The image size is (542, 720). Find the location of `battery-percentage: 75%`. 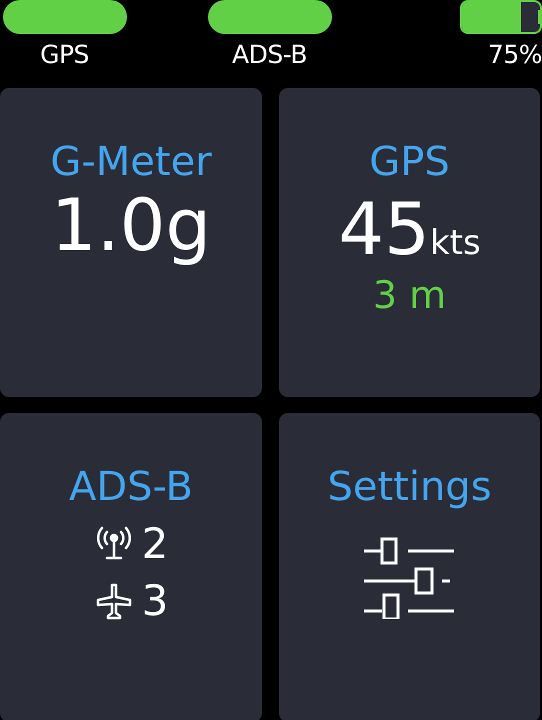

battery-percentage: 75% is located at coordinates (515, 54).